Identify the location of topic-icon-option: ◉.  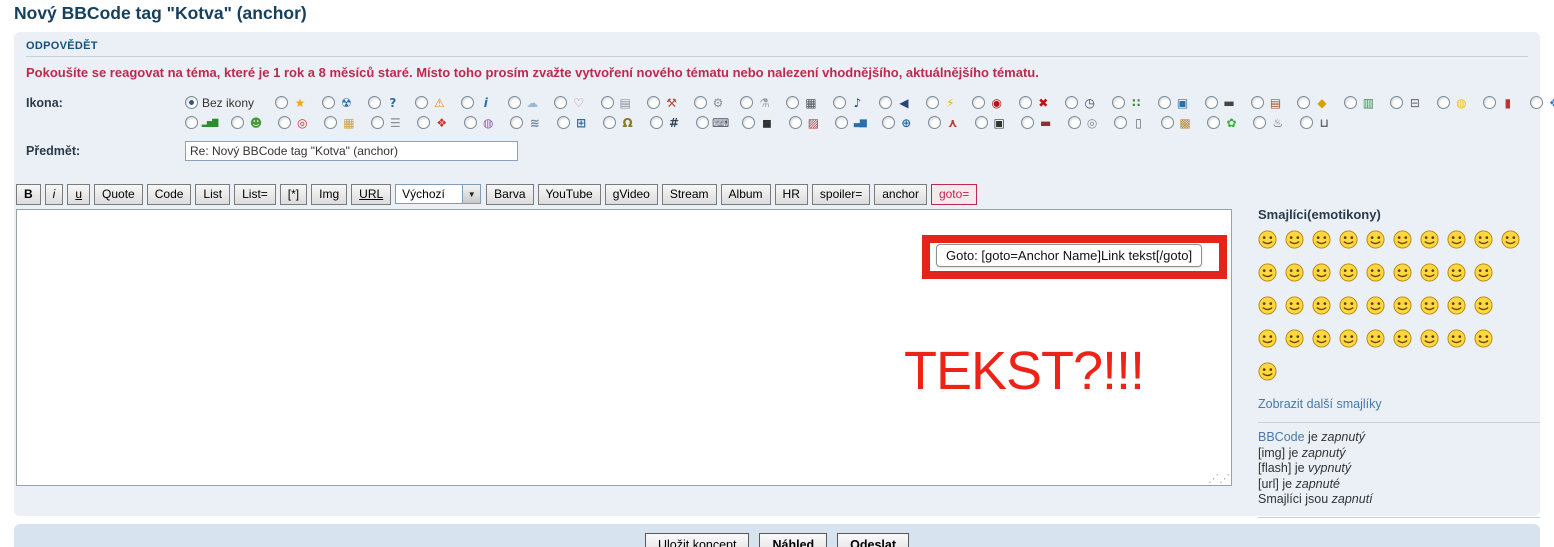
(988, 103).